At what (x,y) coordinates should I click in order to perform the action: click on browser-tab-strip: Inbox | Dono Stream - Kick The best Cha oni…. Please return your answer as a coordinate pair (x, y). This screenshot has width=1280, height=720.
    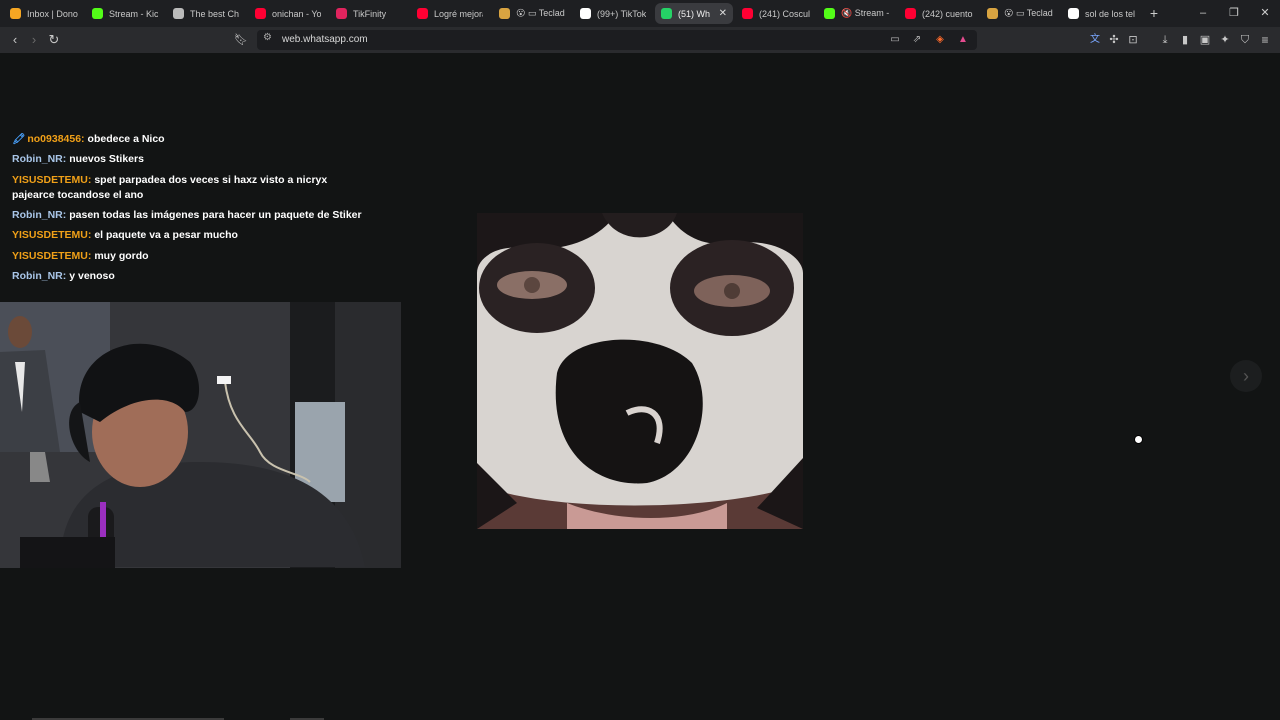
    Looking at the image, I should click on (640, 13).